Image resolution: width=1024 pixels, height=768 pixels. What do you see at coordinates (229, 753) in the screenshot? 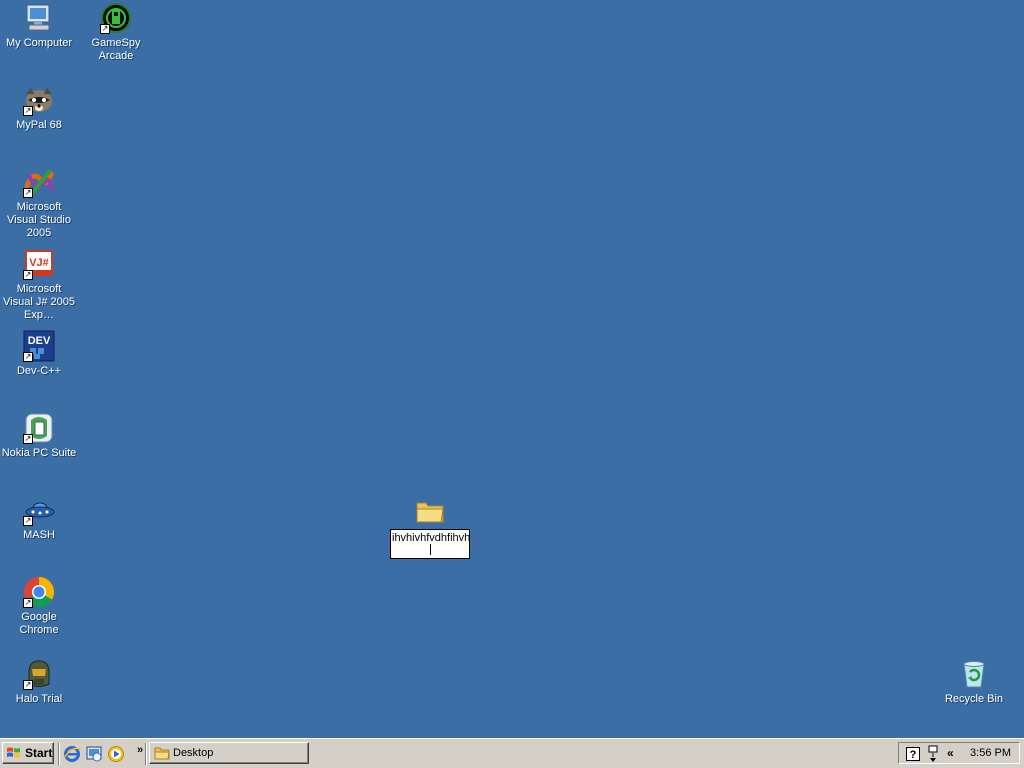
I see `taskbar-button-desktop: Desktop` at bounding box center [229, 753].